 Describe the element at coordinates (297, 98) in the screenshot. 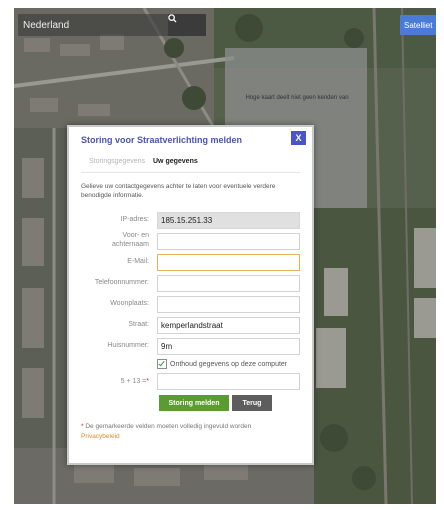

I see `map-notice-text: Hoge kaart deelt niet geen kenden van` at that location.